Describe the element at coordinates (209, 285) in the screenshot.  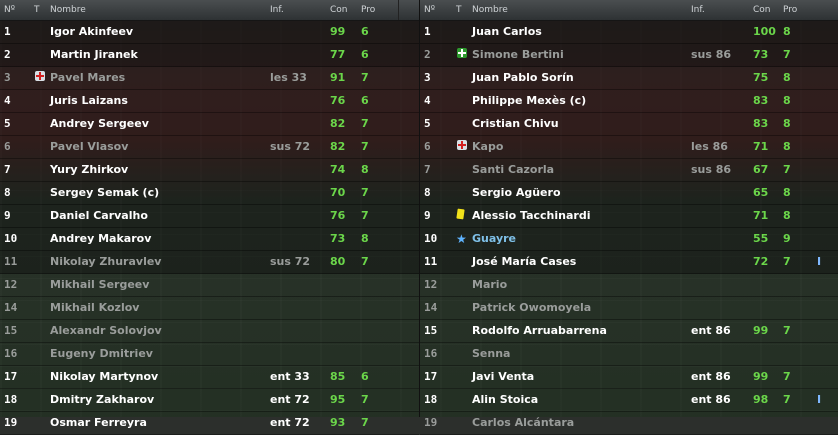
I see `player-row: 12 Mikhail Sergeev` at that location.